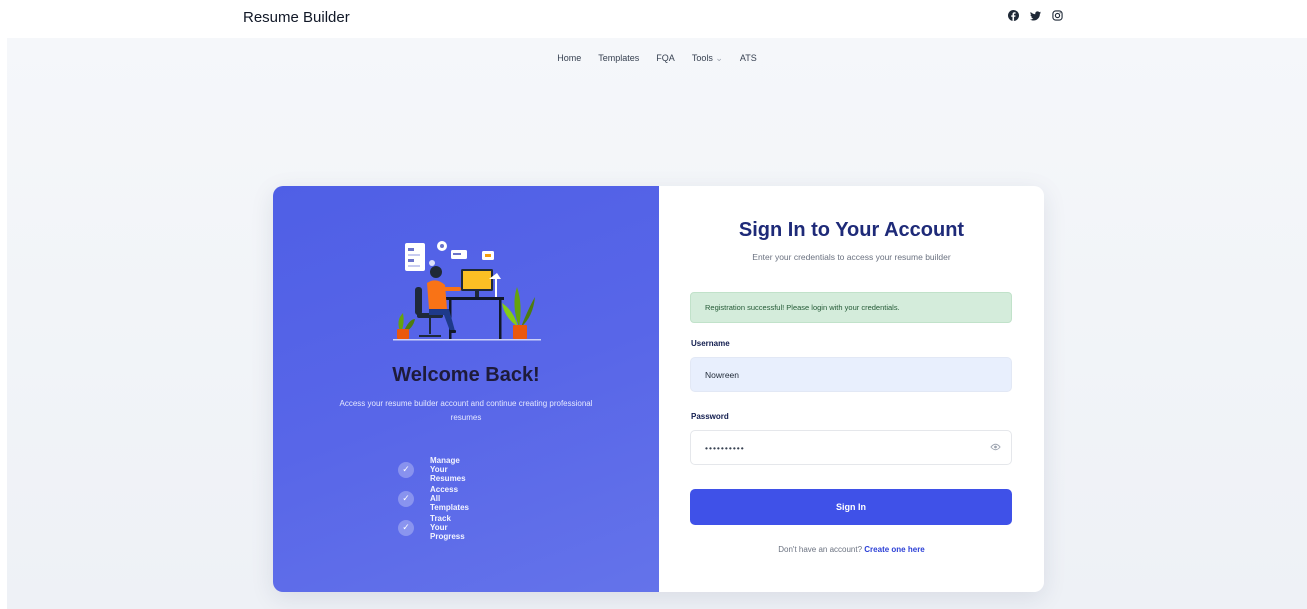 Image resolution: width=1307 pixels, height=609 pixels. What do you see at coordinates (1057, 15) in the screenshot?
I see `instagram-icon` at bounding box center [1057, 15].